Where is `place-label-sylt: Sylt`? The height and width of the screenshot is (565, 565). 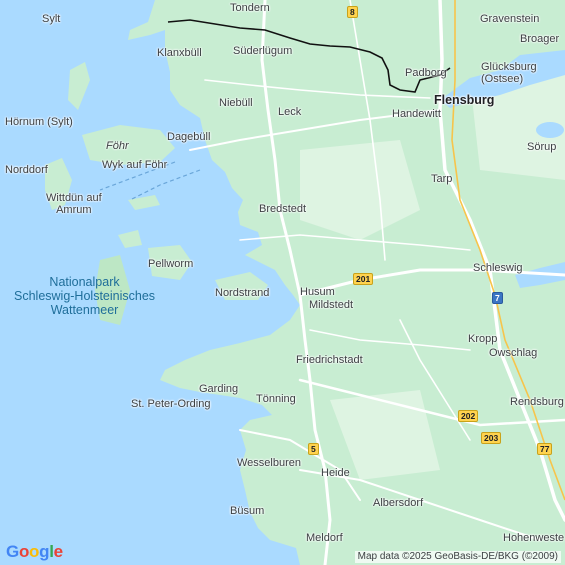 place-label-sylt: Sylt is located at coordinates (51, 19).